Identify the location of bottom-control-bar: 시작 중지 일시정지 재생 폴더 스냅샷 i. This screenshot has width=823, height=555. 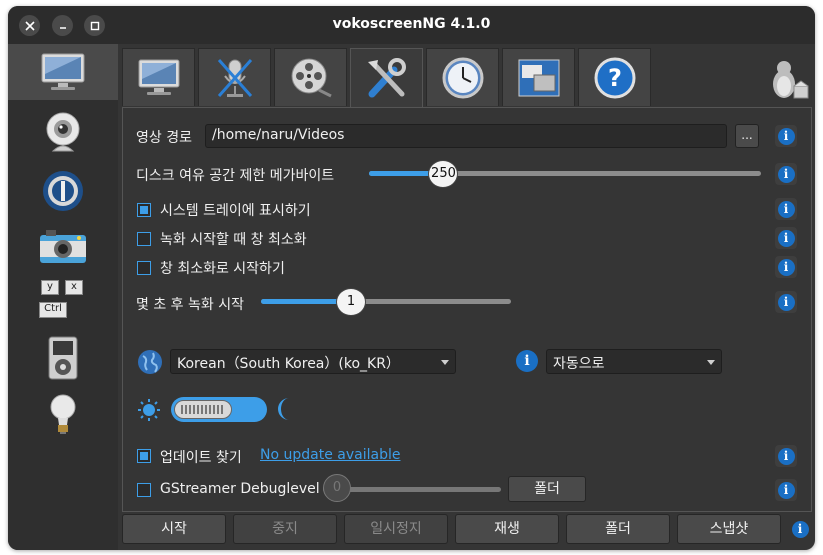
(467, 531).